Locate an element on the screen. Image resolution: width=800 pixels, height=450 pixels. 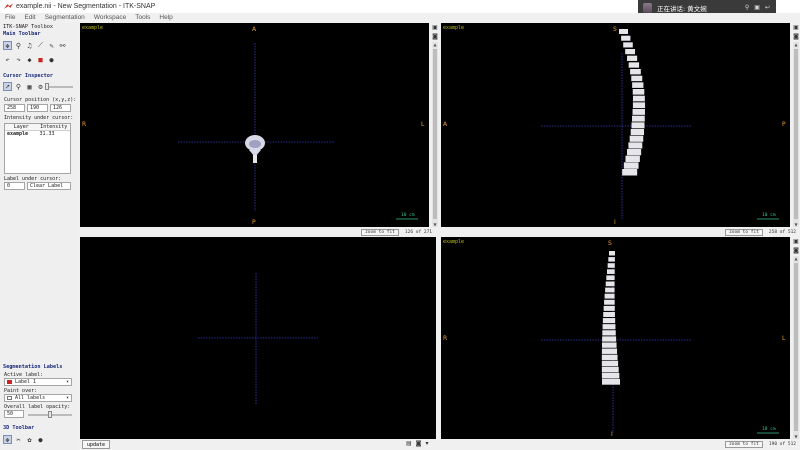
paint-over-dropdown: All labels ▾ is located at coordinates (38, 398).